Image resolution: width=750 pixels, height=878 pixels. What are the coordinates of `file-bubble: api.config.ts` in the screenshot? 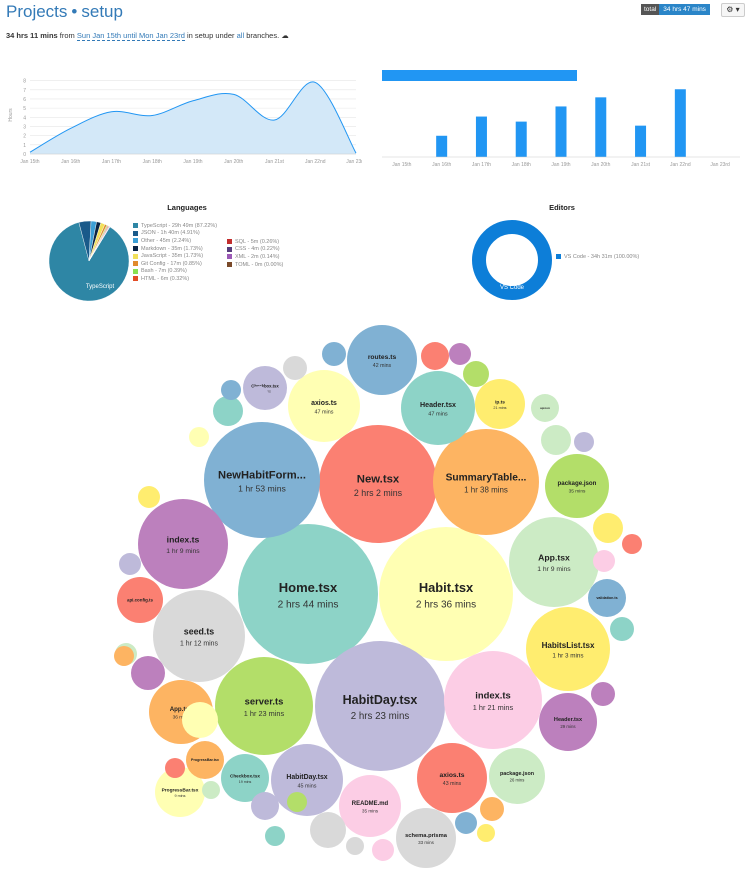 It's located at (140, 600).